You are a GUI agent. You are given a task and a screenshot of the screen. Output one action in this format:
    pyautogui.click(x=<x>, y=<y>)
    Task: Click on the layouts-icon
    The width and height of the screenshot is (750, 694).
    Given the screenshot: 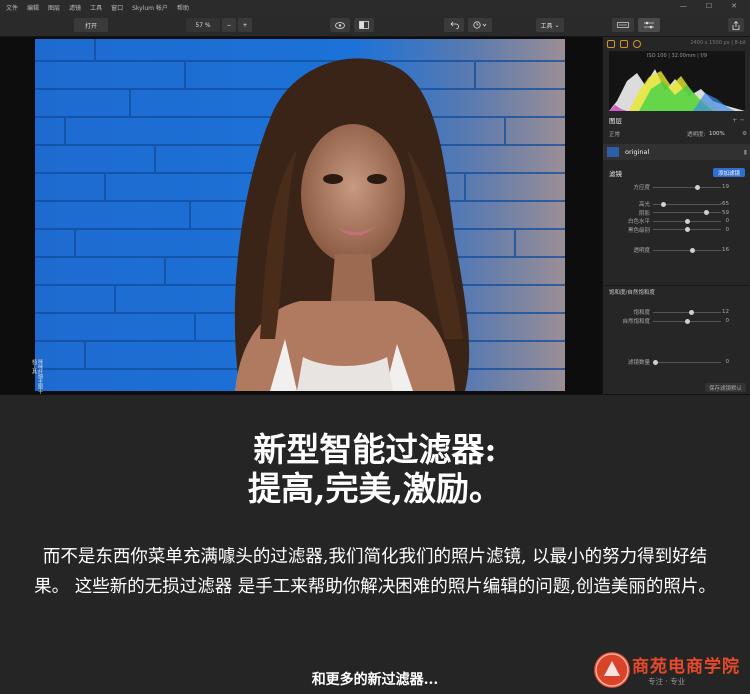 What is the action you would take?
    pyautogui.click(x=623, y=25)
    